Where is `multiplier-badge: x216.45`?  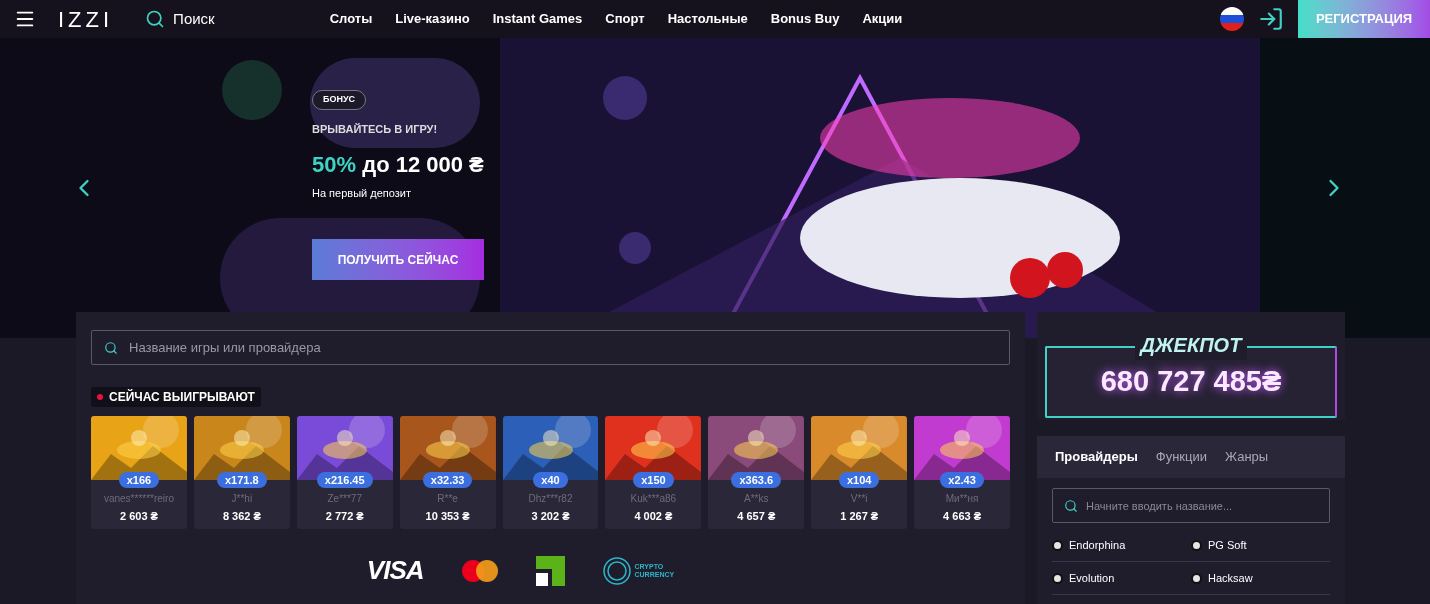 multiplier-badge: x216.45 is located at coordinates (344, 480).